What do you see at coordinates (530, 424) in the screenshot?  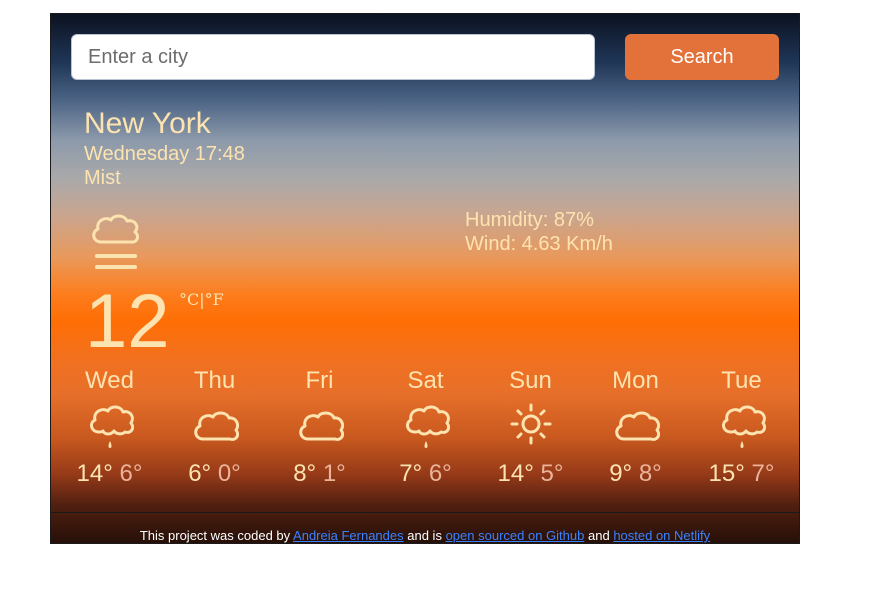 I see `sun-icon` at bounding box center [530, 424].